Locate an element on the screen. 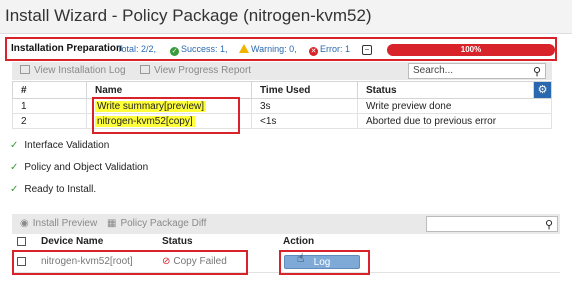 The width and height of the screenshot is (572, 297). log-search-input: Search... ⚲ is located at coordinates (477, 71).